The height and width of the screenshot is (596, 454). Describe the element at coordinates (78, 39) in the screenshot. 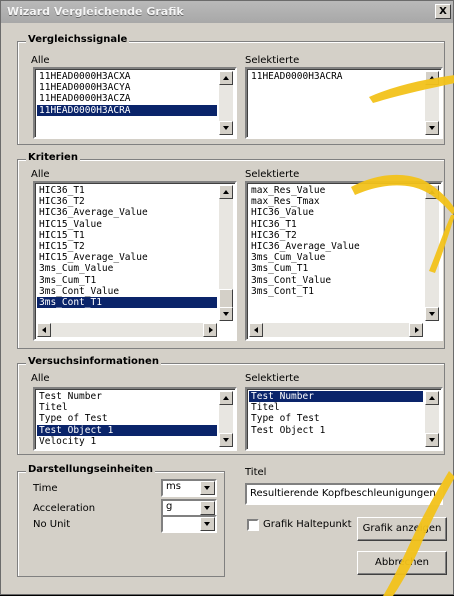

I see `vergleichssignale-title: Vergleichssignale` at that location.